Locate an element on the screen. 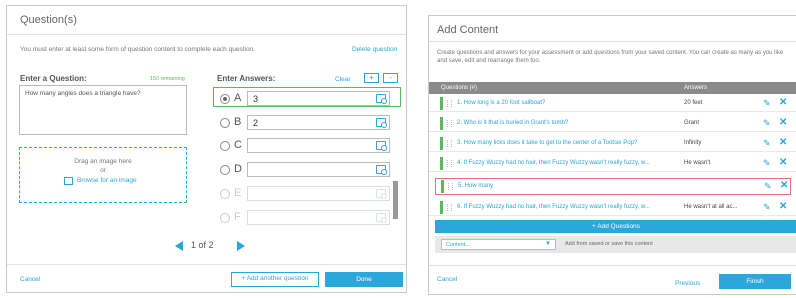 This screenshot has width=796, height=298. browse-image-link: Browse for an image is located at coordinates (107, 180).